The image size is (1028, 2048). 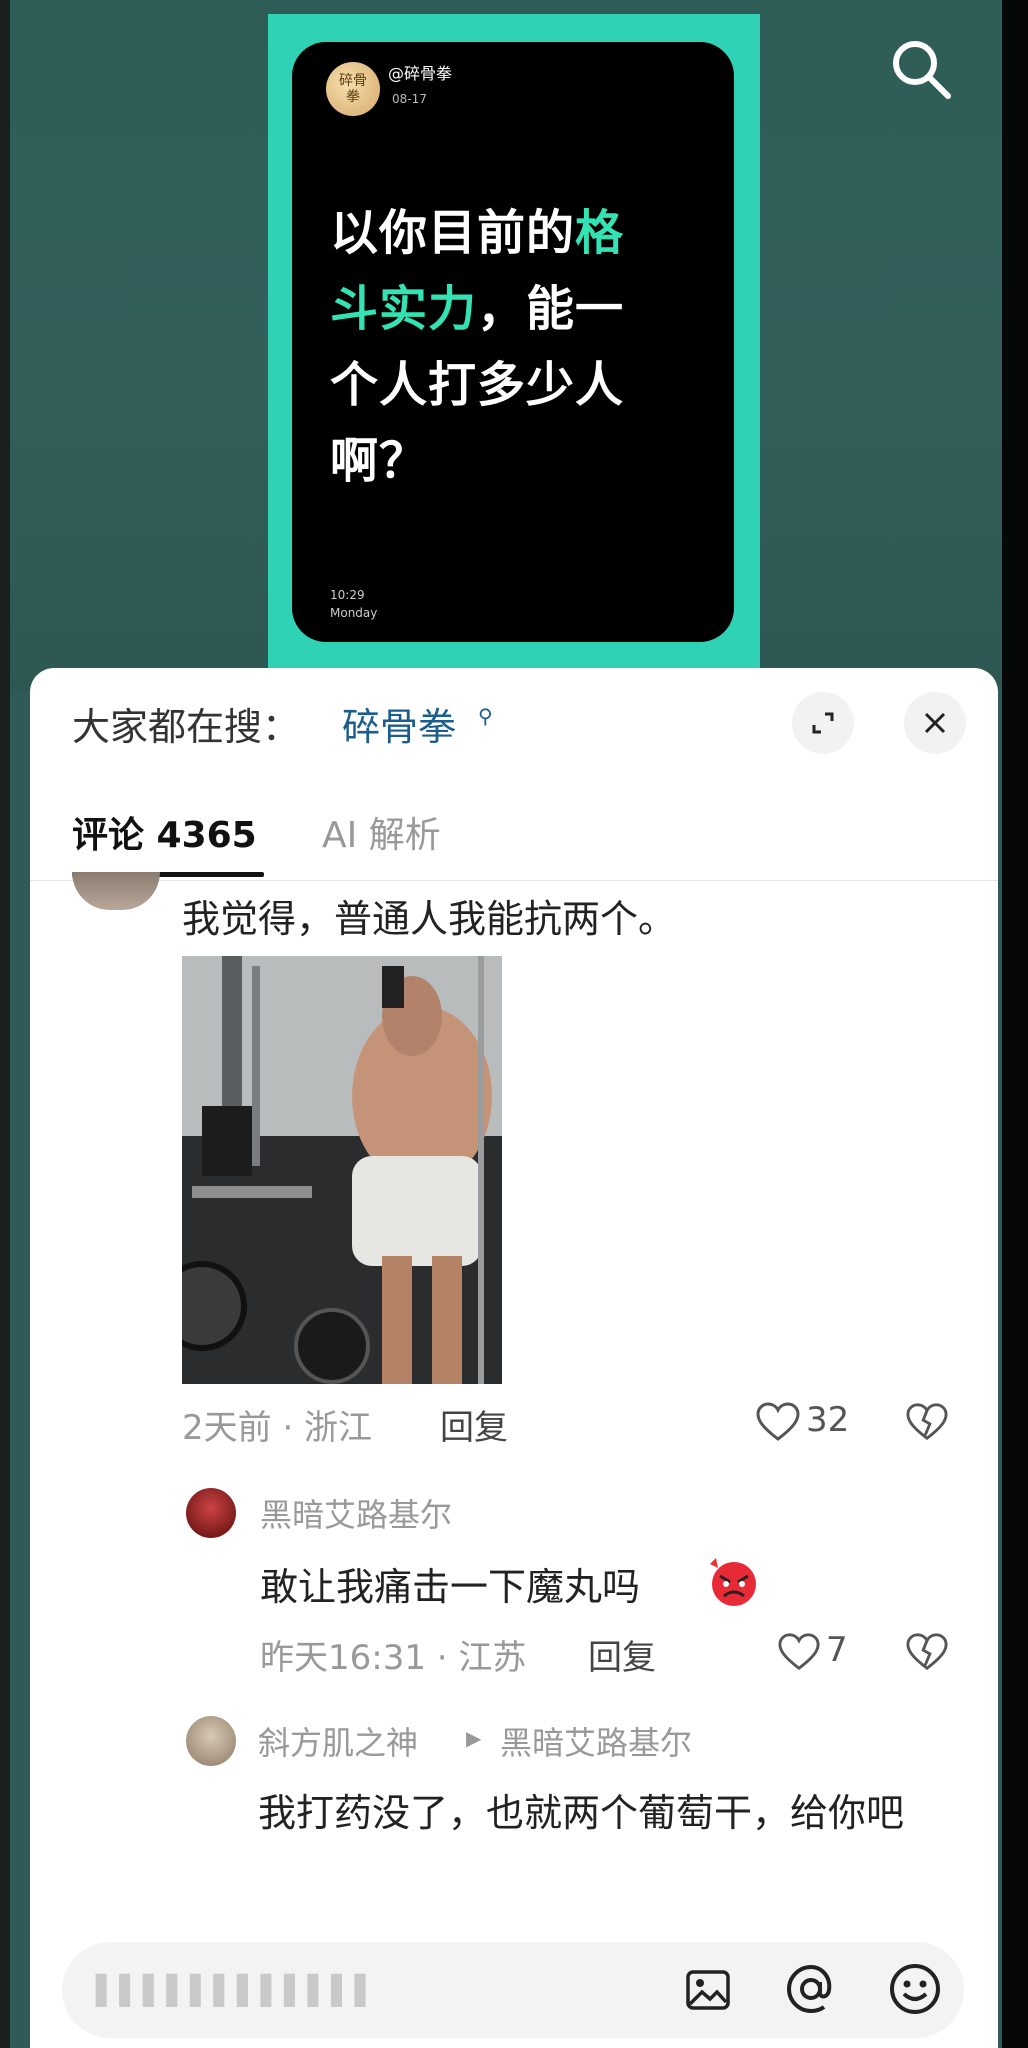 I want to click on expand-button, so click(x=823, y=723).